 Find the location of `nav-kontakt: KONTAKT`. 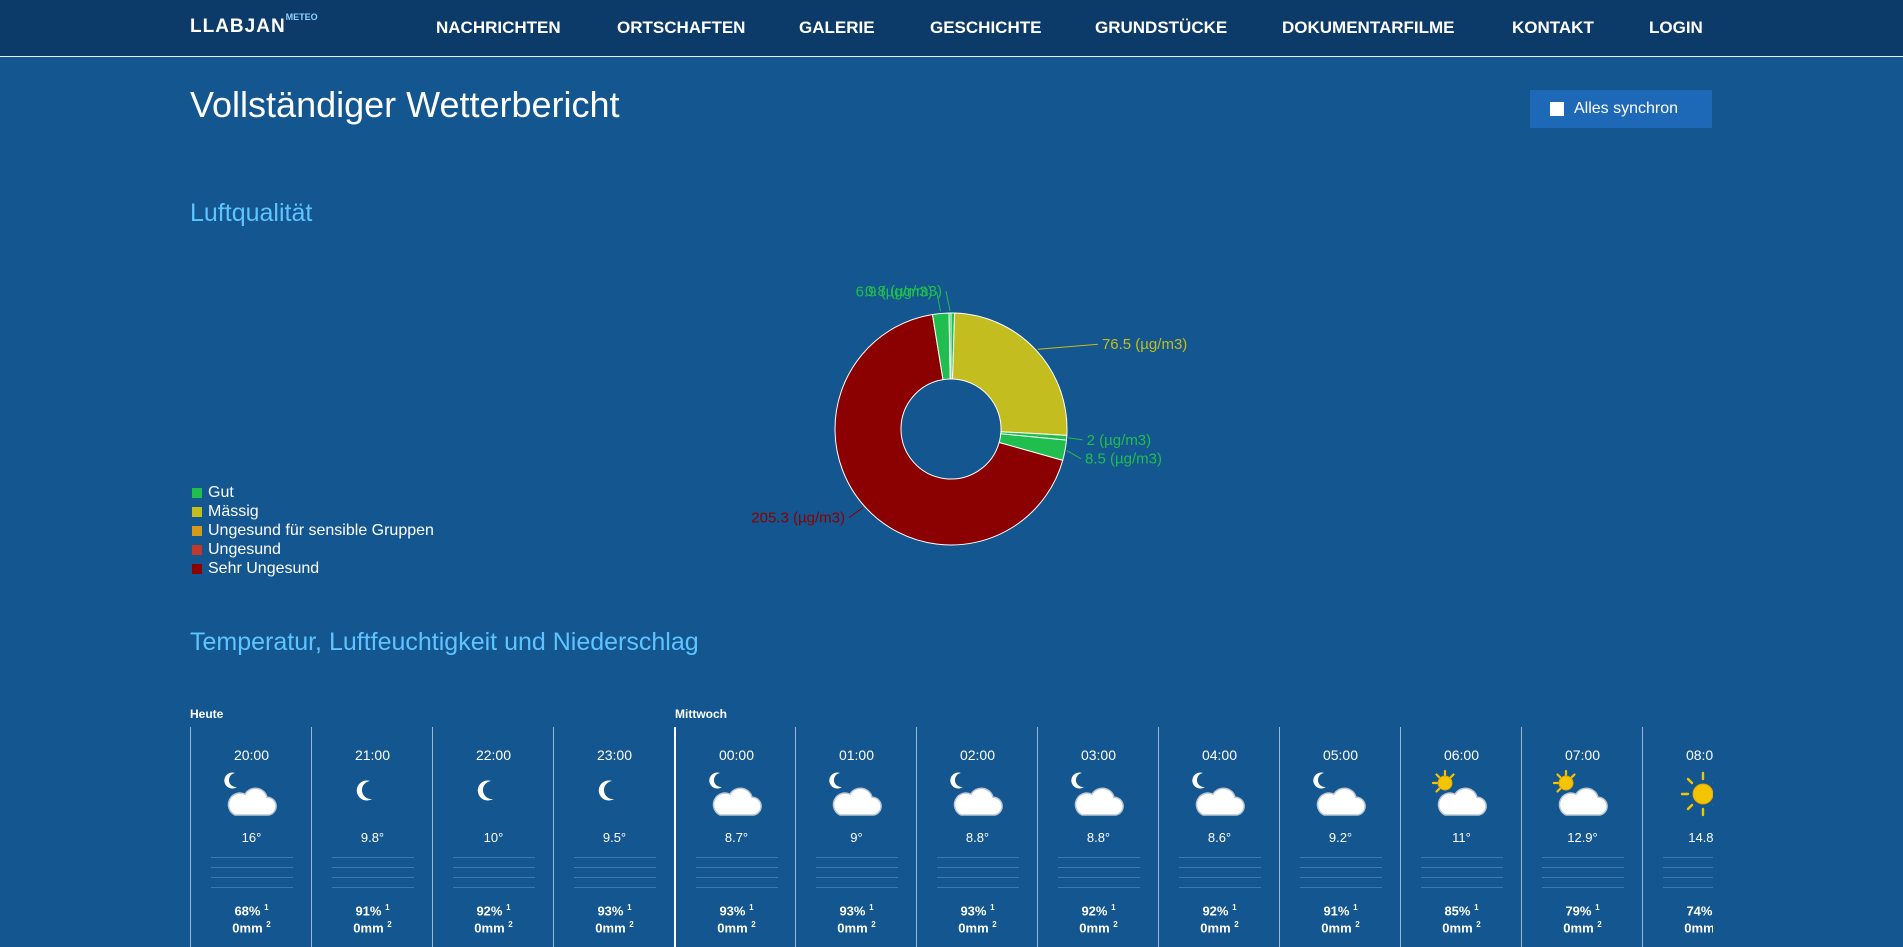

nav-kontakt: KONTAKT is located at coordinates (1553, 28).